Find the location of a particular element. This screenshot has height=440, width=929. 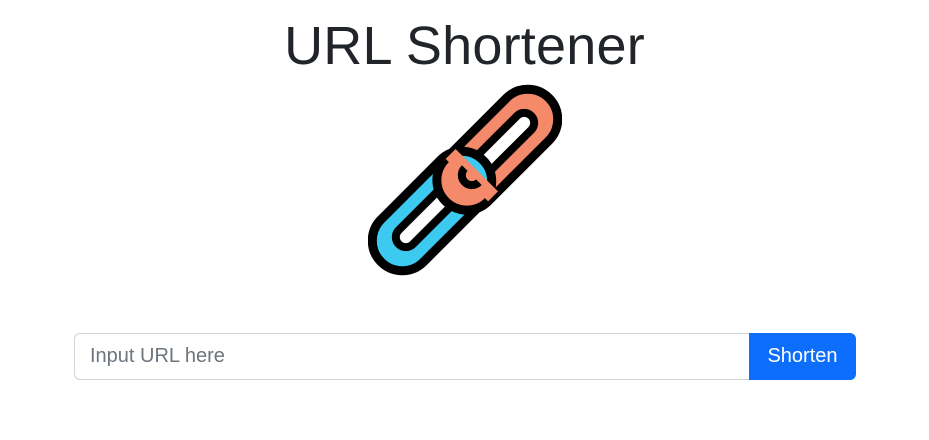

shorten-button: Shorten is located at coordinates (802, 356).